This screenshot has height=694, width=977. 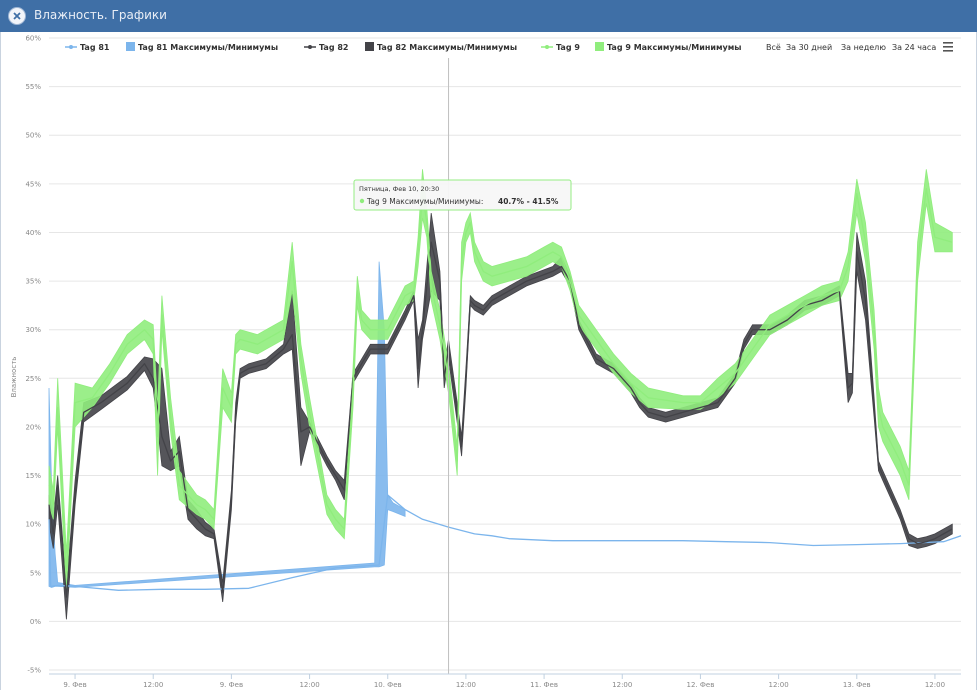 I want to click on y-tick-label: 0%, so click(x=35, y=622).